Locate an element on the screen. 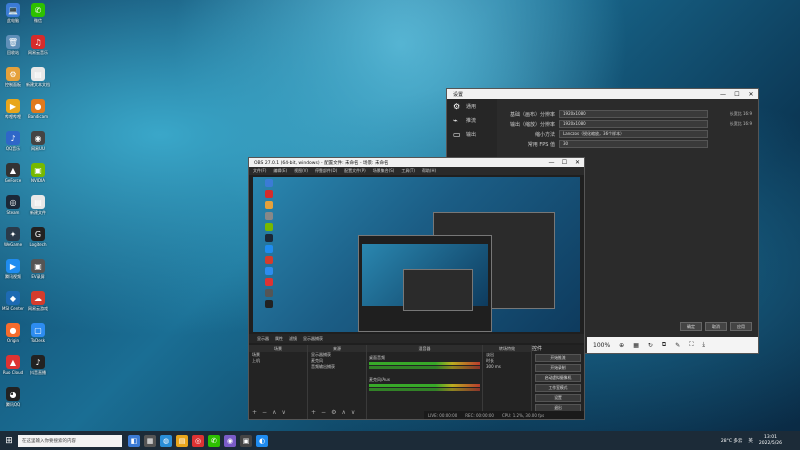 This screenshot has height=450, width=800. desktop-icon: ▣ EV录屏 is located at coordinates (38, 269).